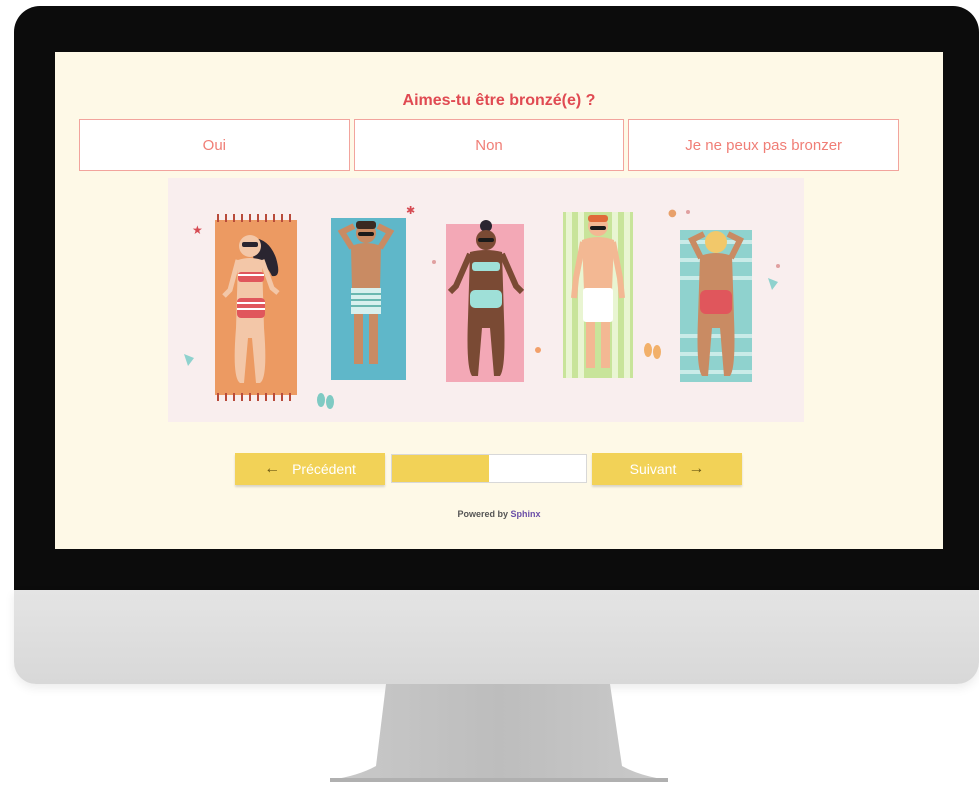  What do you see at coordinates (653, 469) in the screenshot?
I see `next-label: Suivant` at bounding box center [653, 469].